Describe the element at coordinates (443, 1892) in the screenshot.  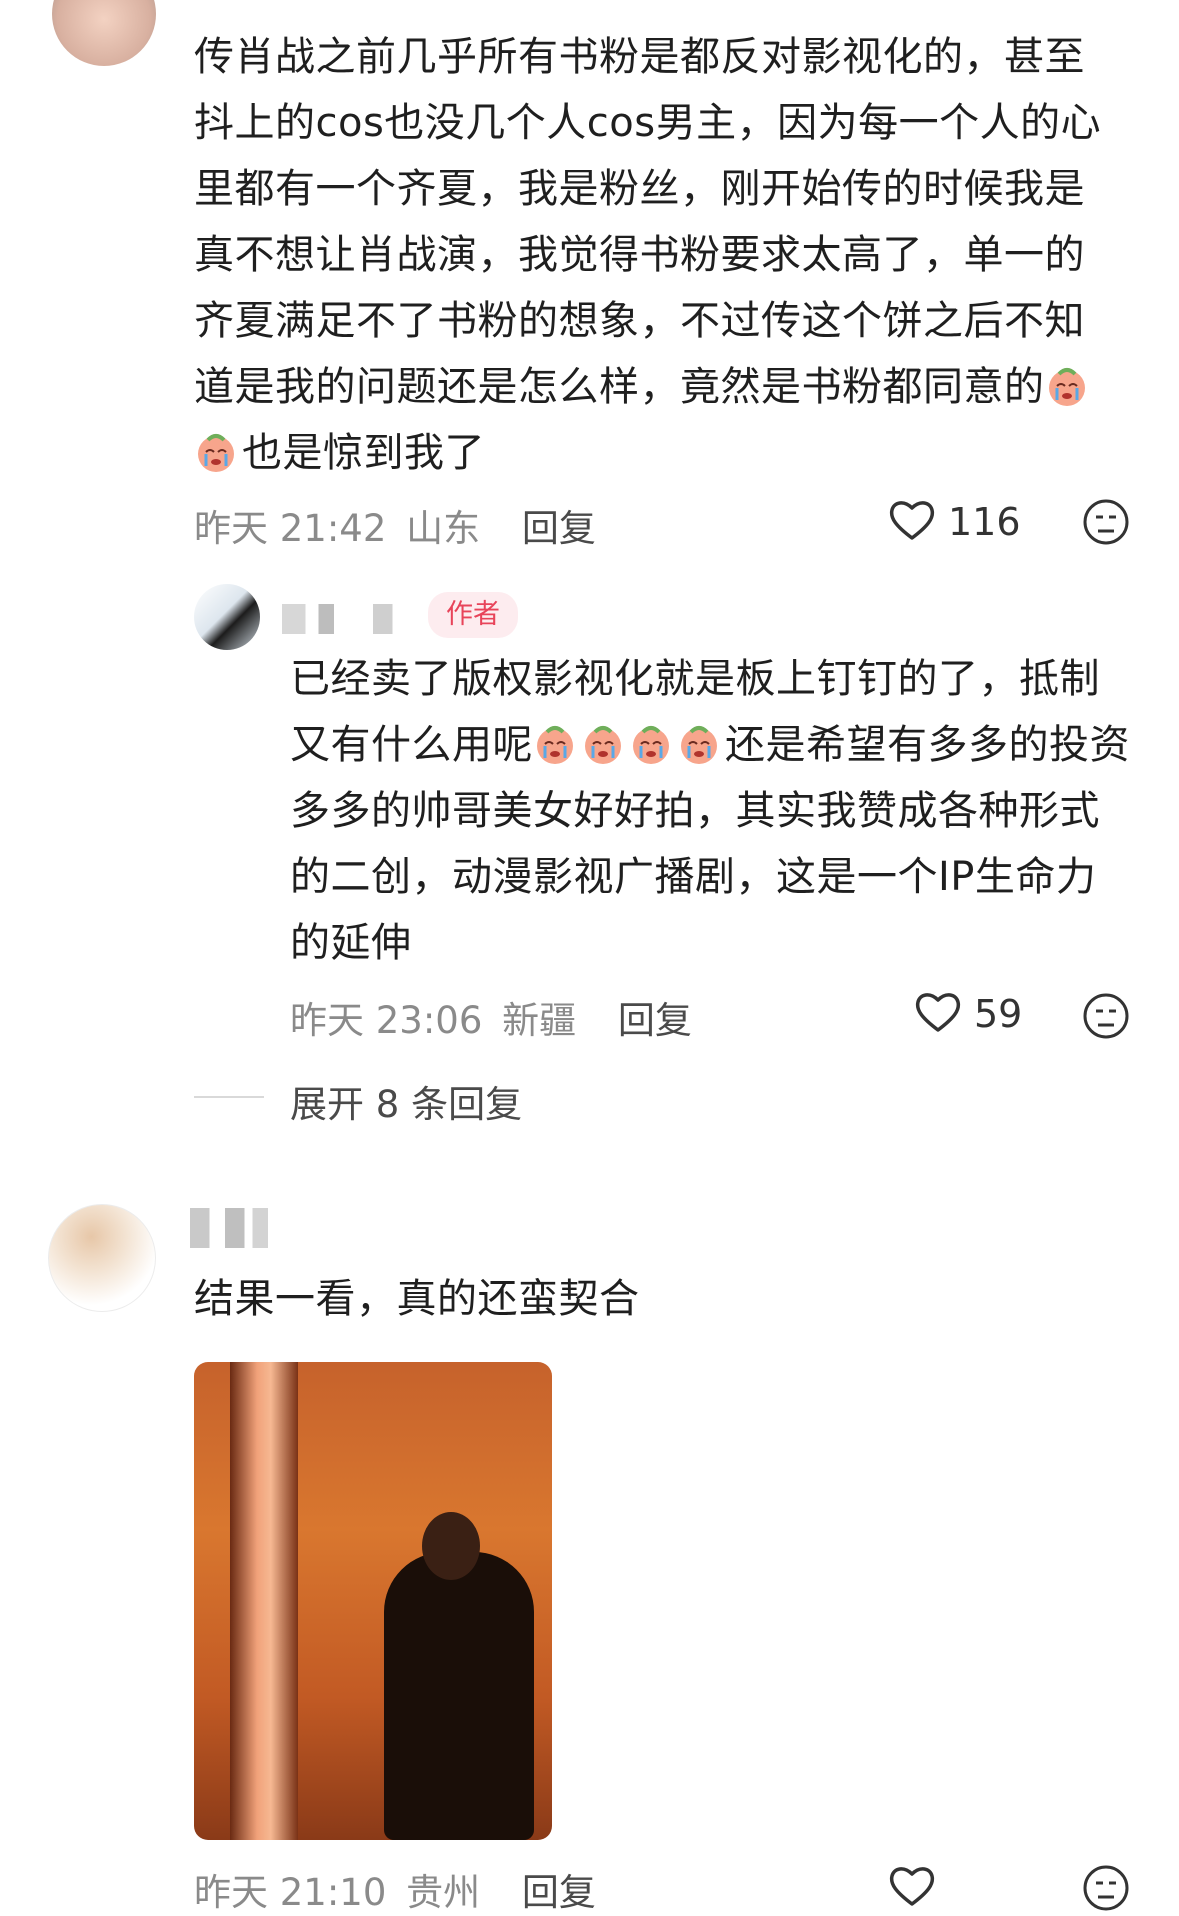
I see `location: 贵州` at that location.